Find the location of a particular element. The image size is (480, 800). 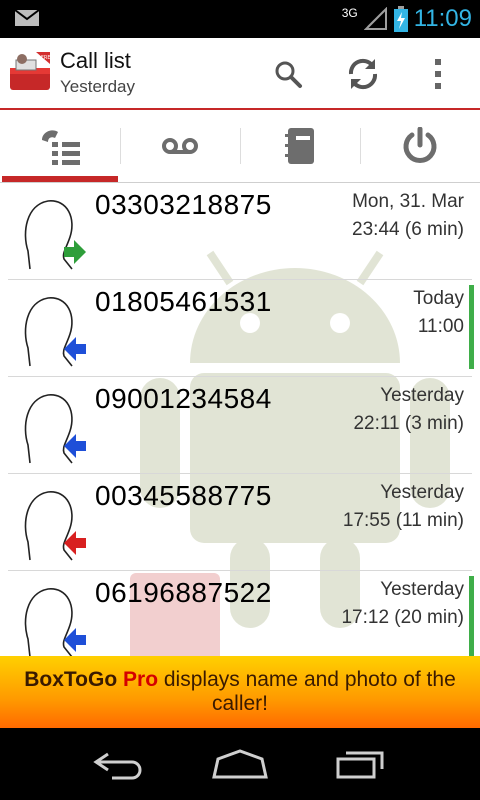

call-time: 17:12 (20 min) is located at coordinates (402, 617).